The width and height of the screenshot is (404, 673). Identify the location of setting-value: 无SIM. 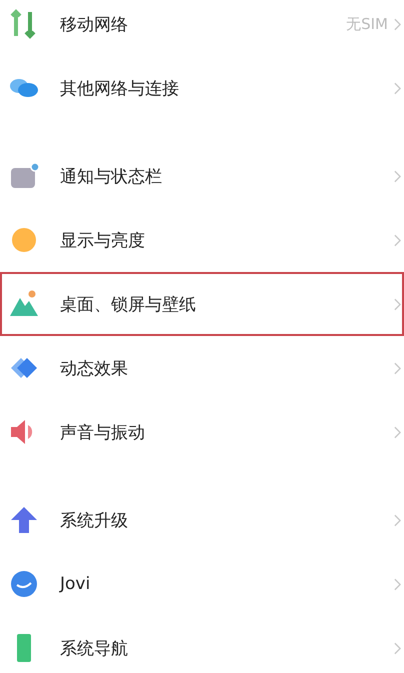
(367, 24).